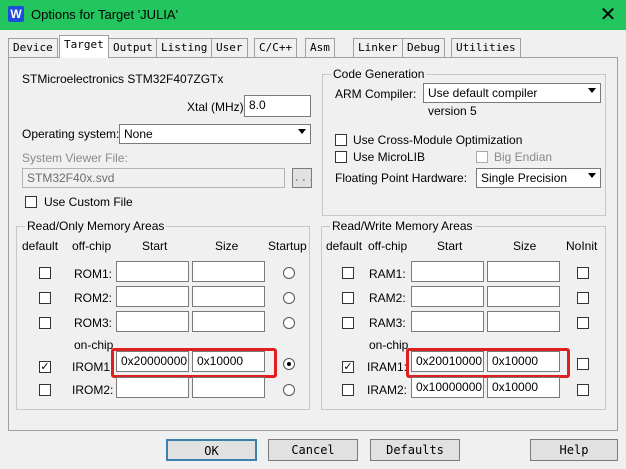 Image resolution: width=626 pixels, height=469 pixels. I want to click on ram1-noinit-checkbox, so click(583, 273).